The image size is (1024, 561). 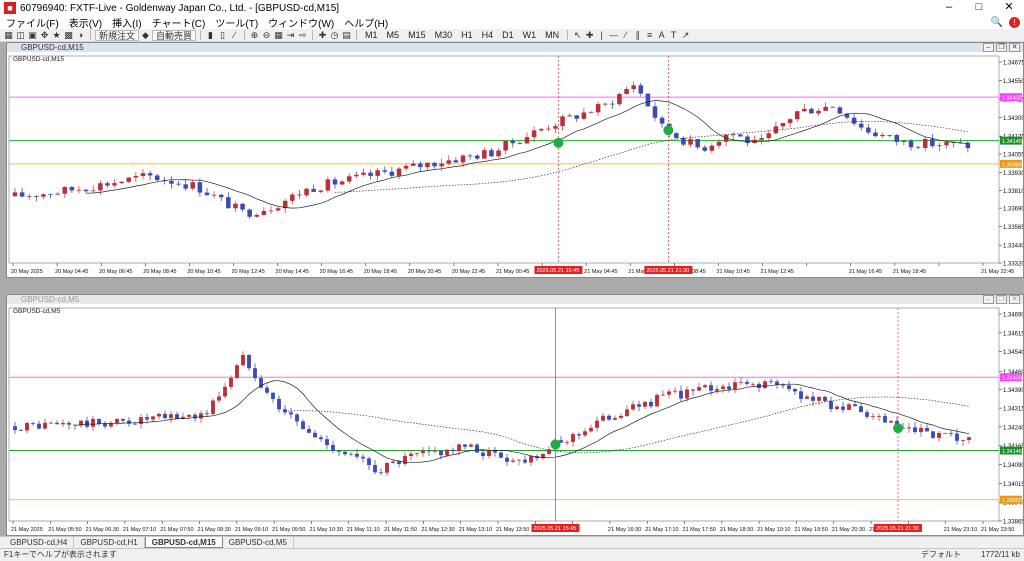 I want to click on minimize-button: –, so click(x=949, y=8).